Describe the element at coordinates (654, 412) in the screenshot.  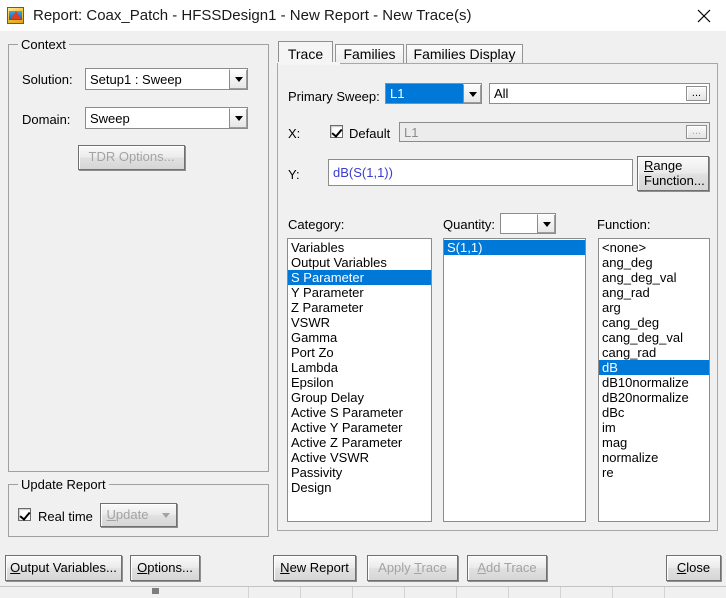
I see `function-item: dBc` at that location.